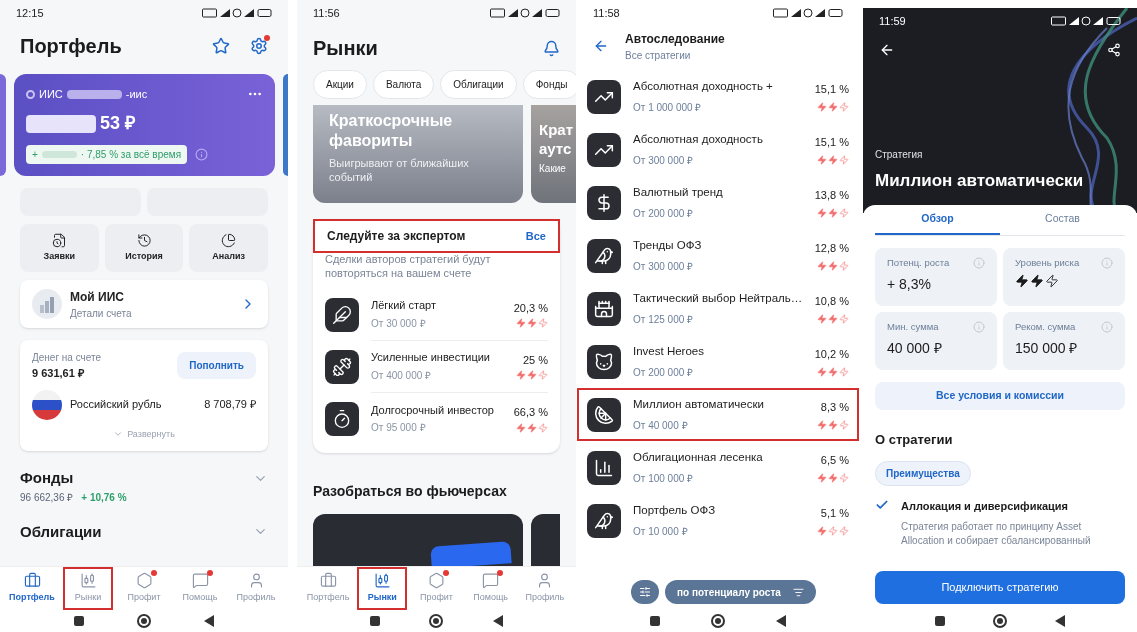  What do you see at coordinates (104, 497) in the screenshot?
I see `section-change: + 10,76 %` at bounding box center [104, 497].